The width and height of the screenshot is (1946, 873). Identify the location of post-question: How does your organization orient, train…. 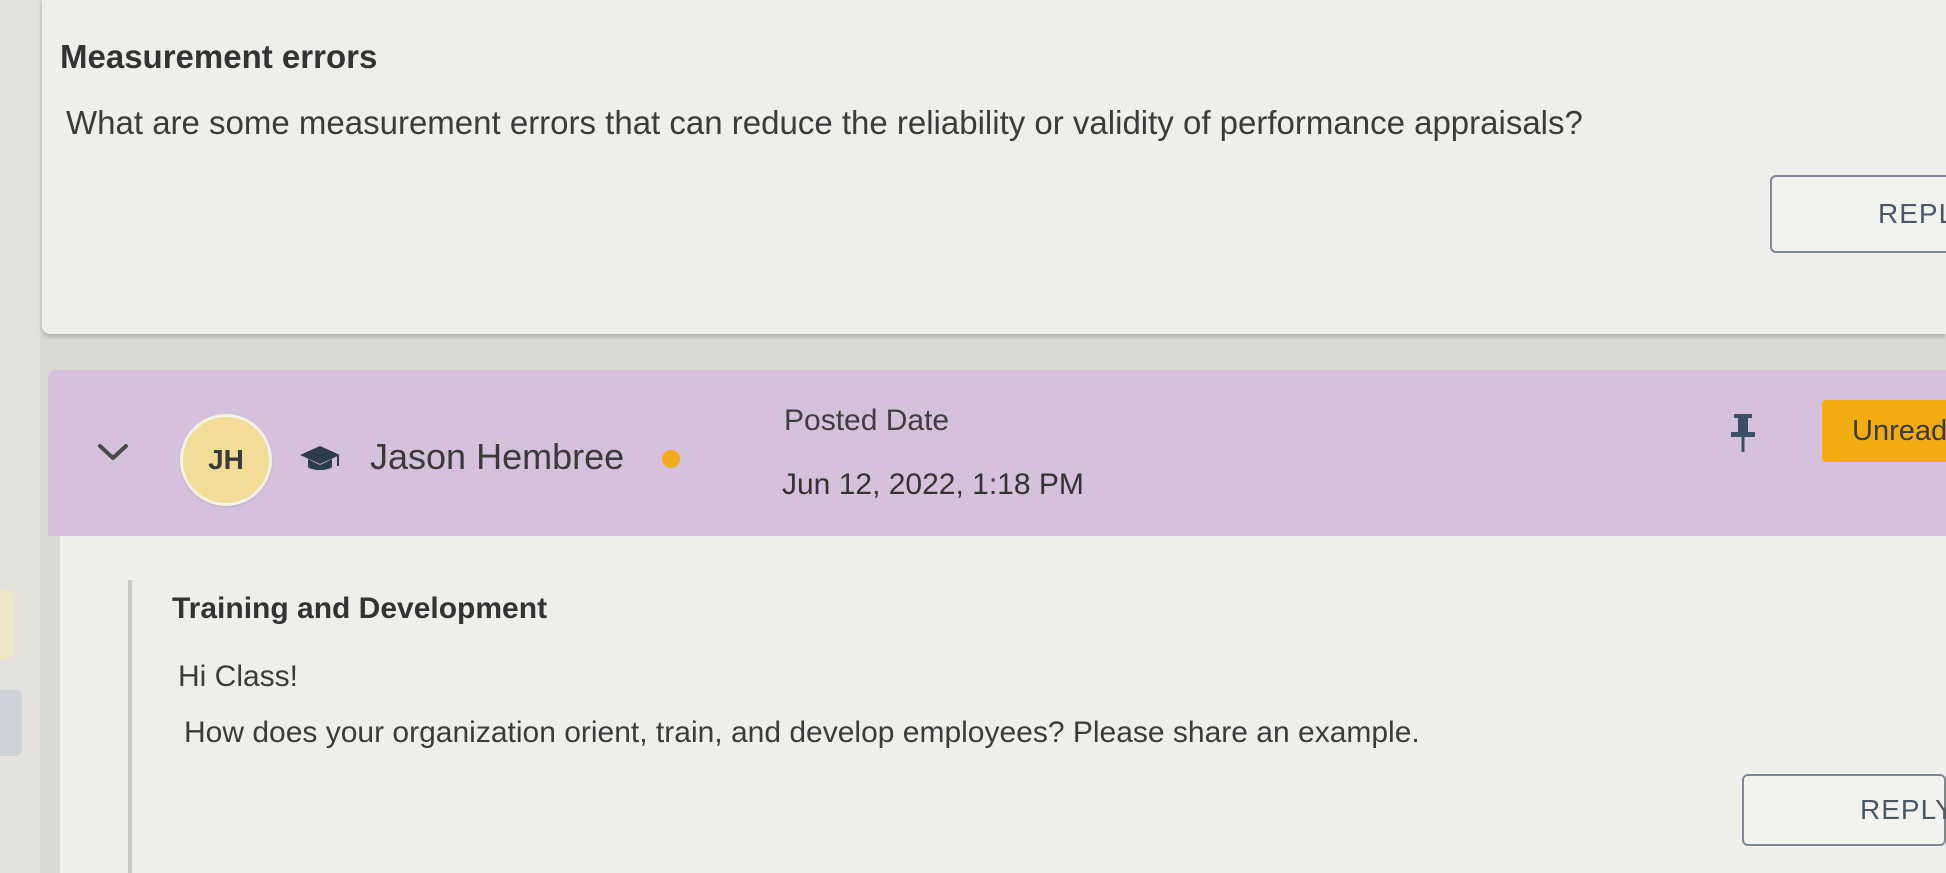
(802, 732).